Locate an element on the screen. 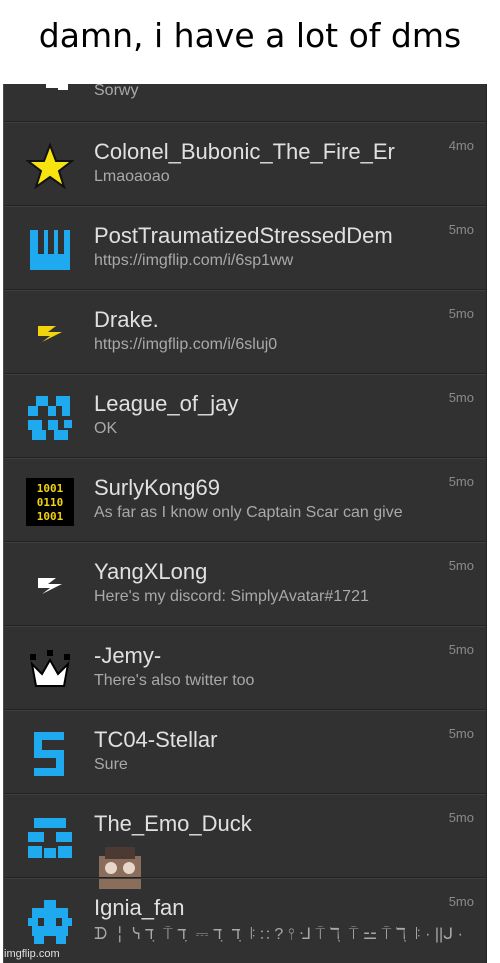 This screenshot has width=500, height=963. dm-row: -Jemy- There's also twitter too 5mo is located at coordinates (245, 667).